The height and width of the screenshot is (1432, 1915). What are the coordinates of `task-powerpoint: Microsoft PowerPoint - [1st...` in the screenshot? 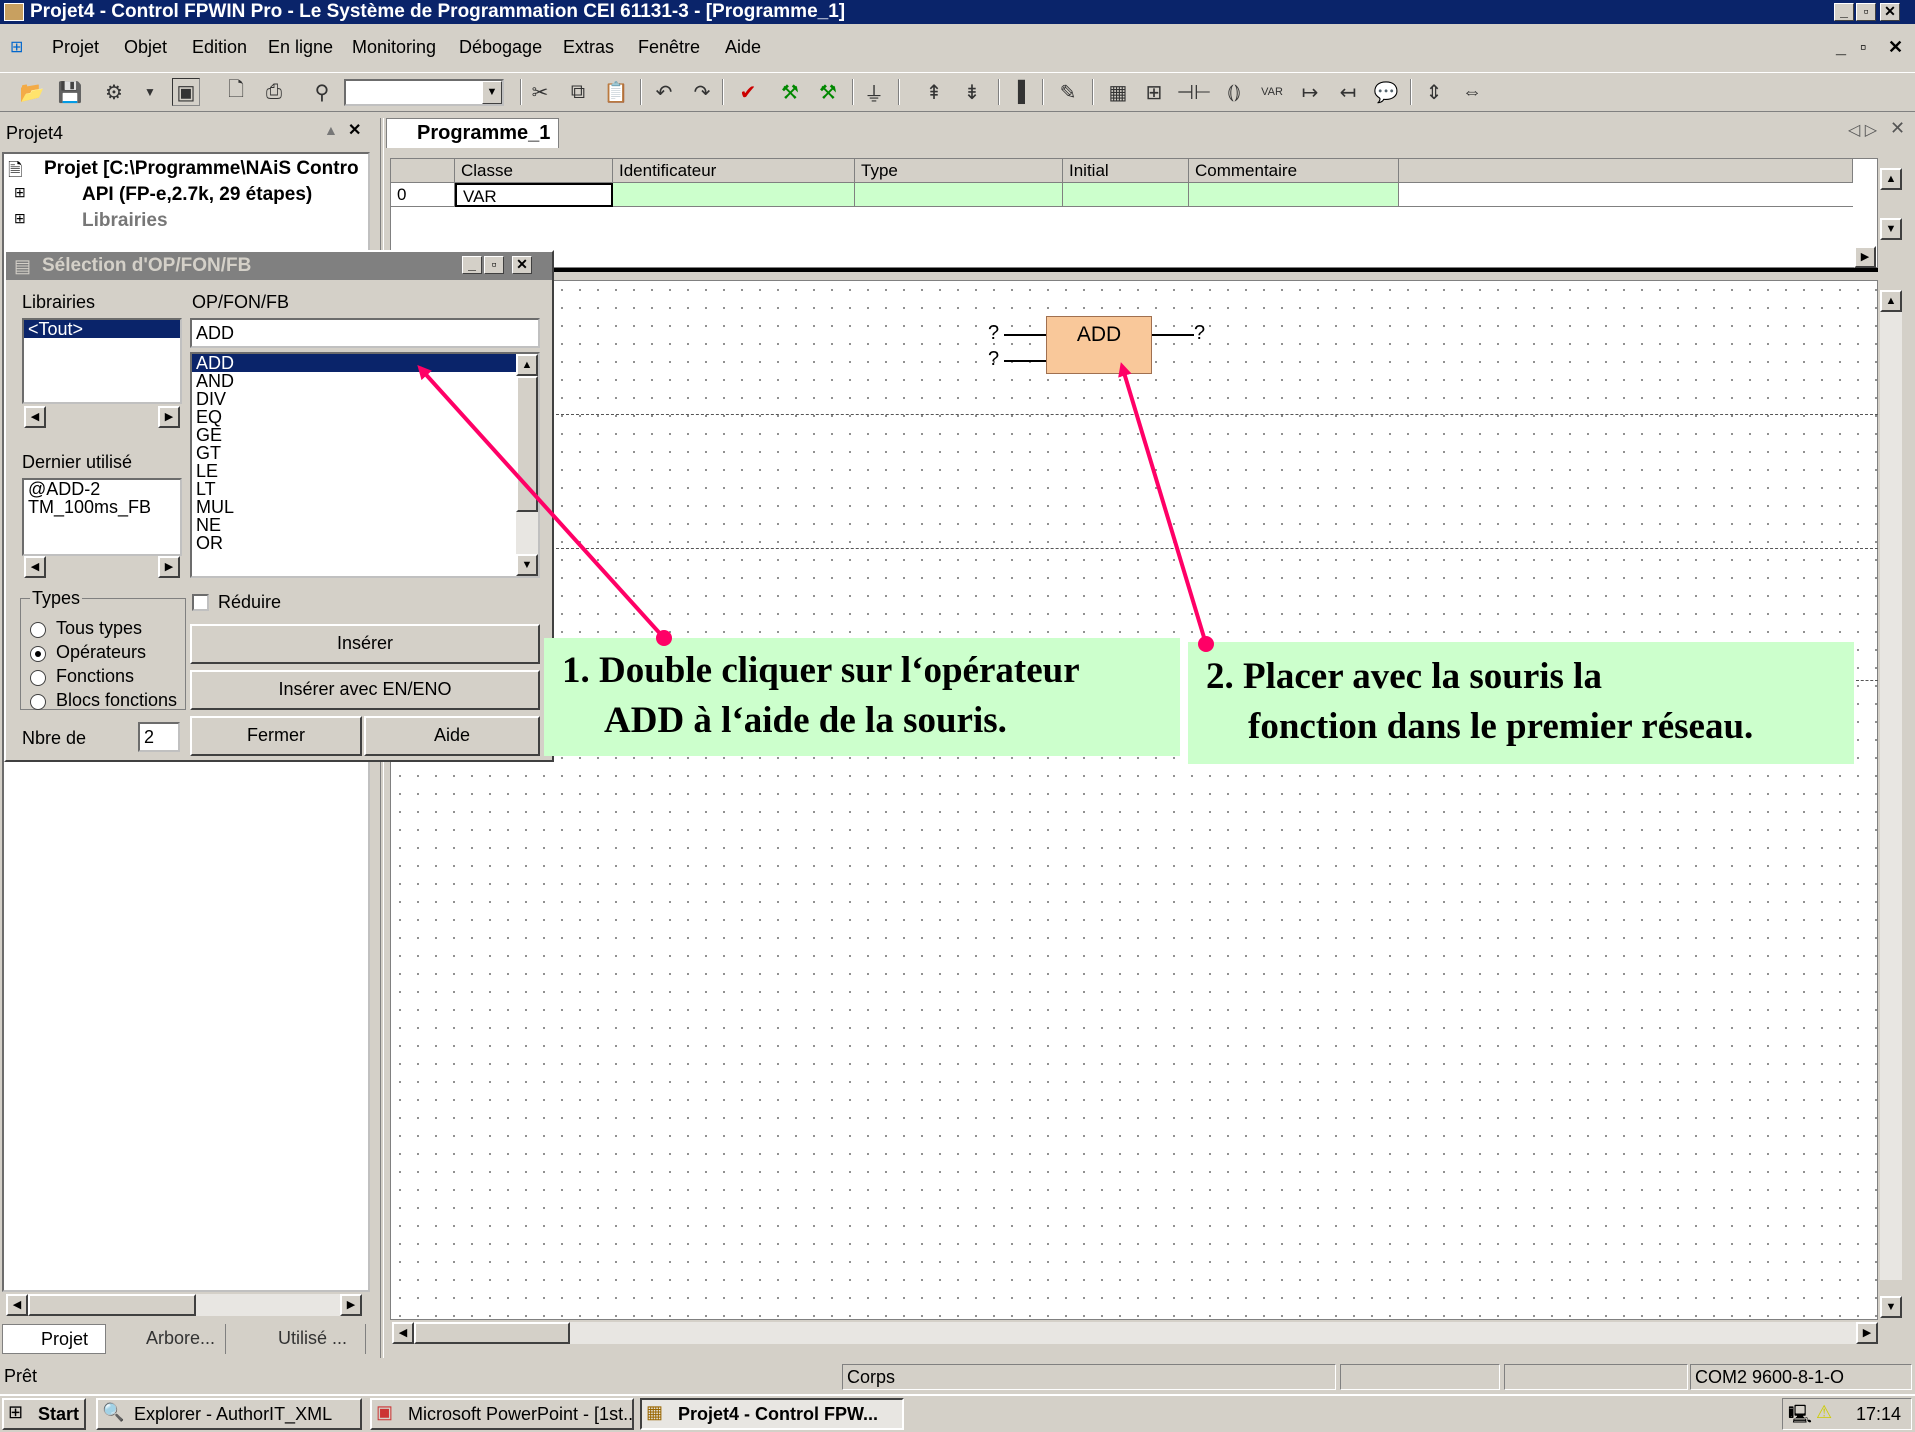 It's located at (502, 1414).